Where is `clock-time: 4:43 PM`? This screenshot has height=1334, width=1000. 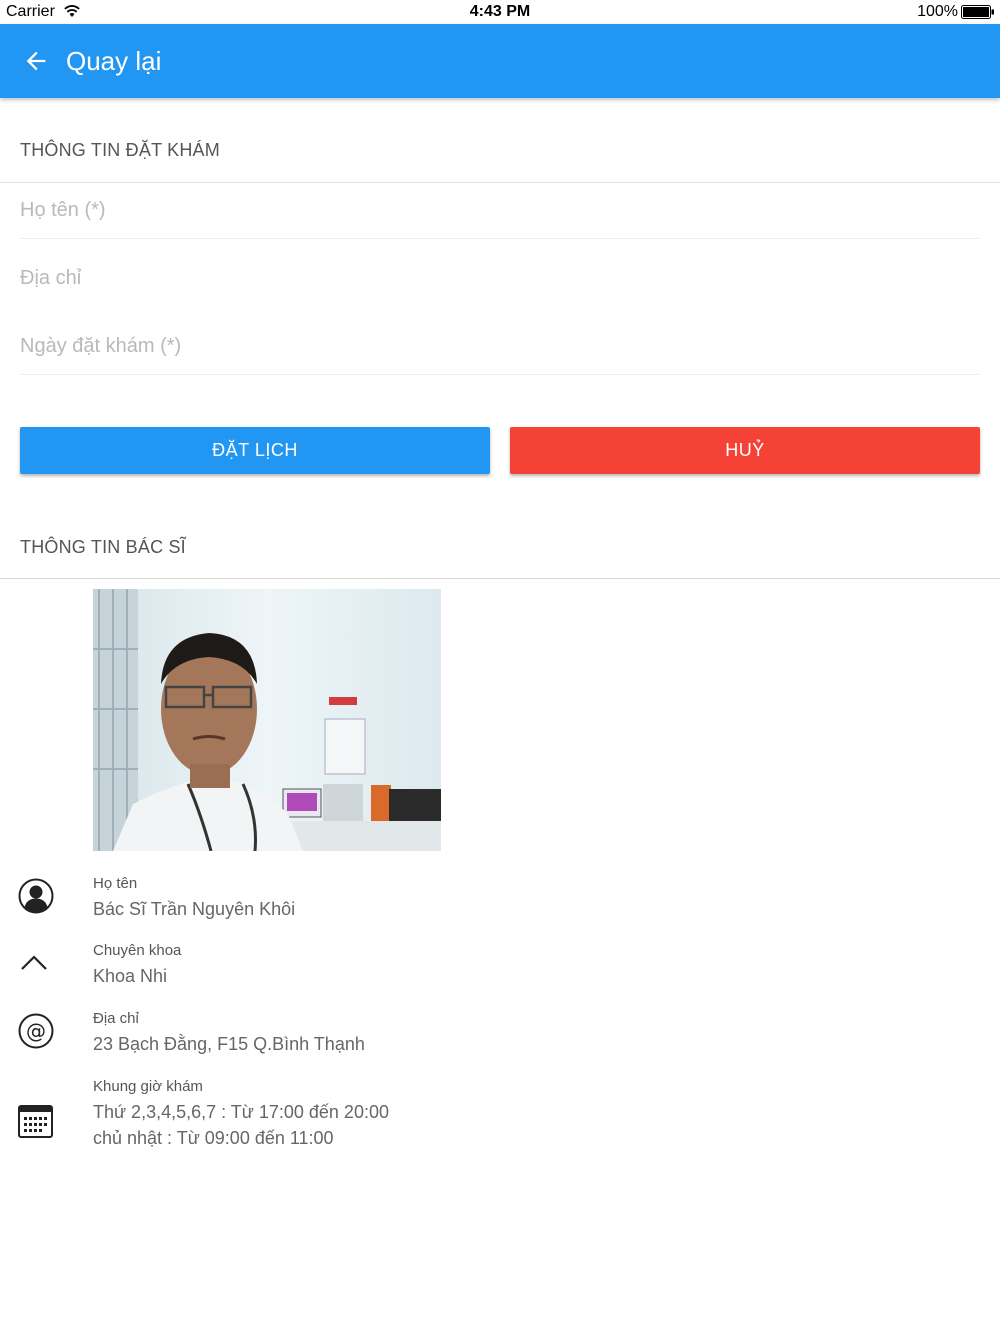
clock-time: 4:43 PM is located at coordinates (500, 11).